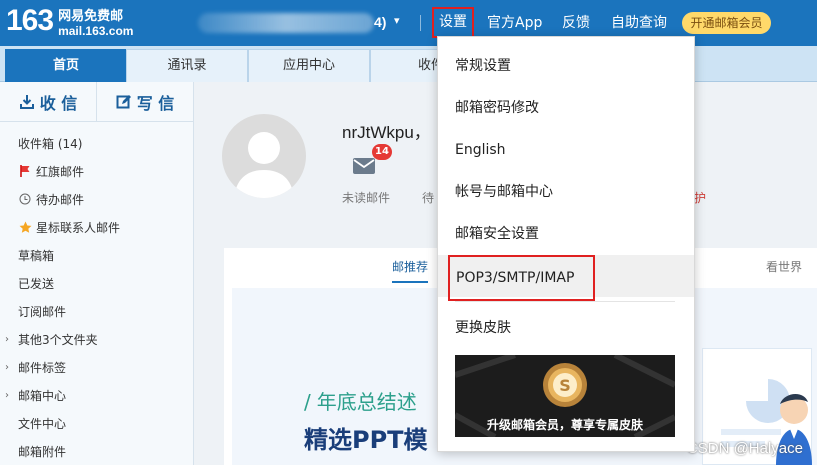 This screenshot has height=465, width=817. What do you see at coordinates (410, 270) in the screenshot?
I see `tab-recommend: 邮推荐` at bounding box center [410, 270].